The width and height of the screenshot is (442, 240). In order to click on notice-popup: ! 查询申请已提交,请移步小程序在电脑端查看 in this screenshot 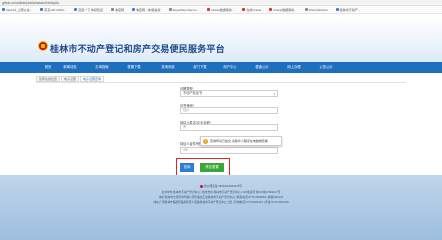, I will do `click(241, 141)`.